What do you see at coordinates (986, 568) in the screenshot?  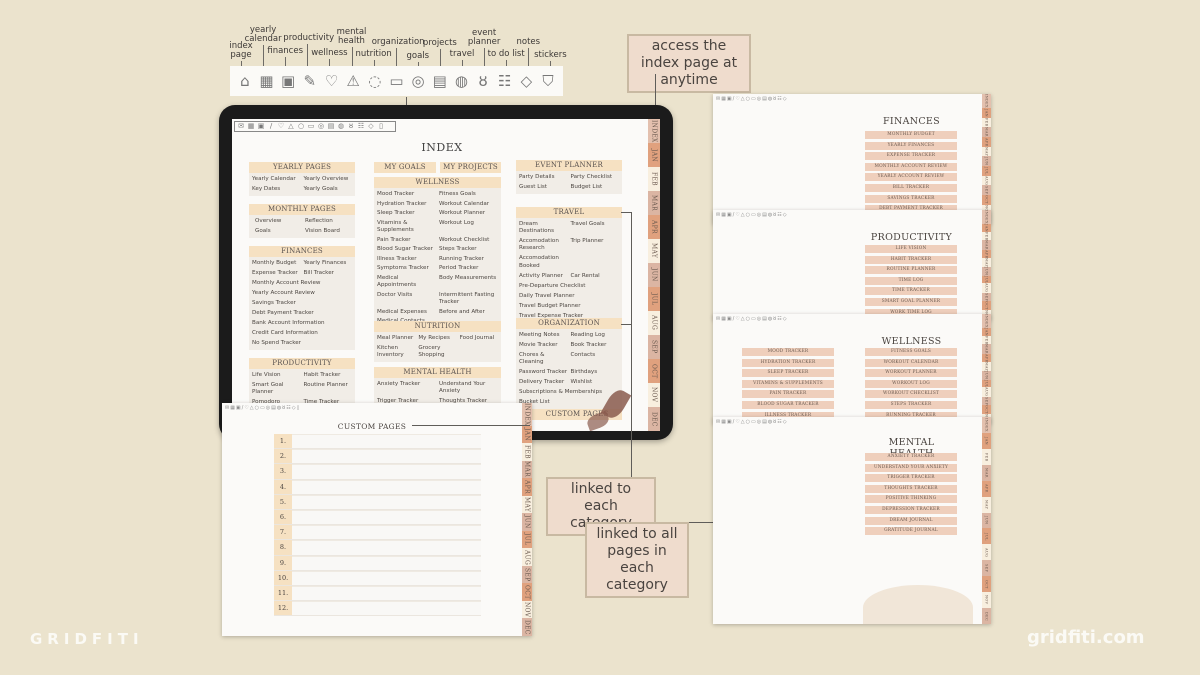 I see `month-tab-sep: SEP` at bounding box center [986, 568].